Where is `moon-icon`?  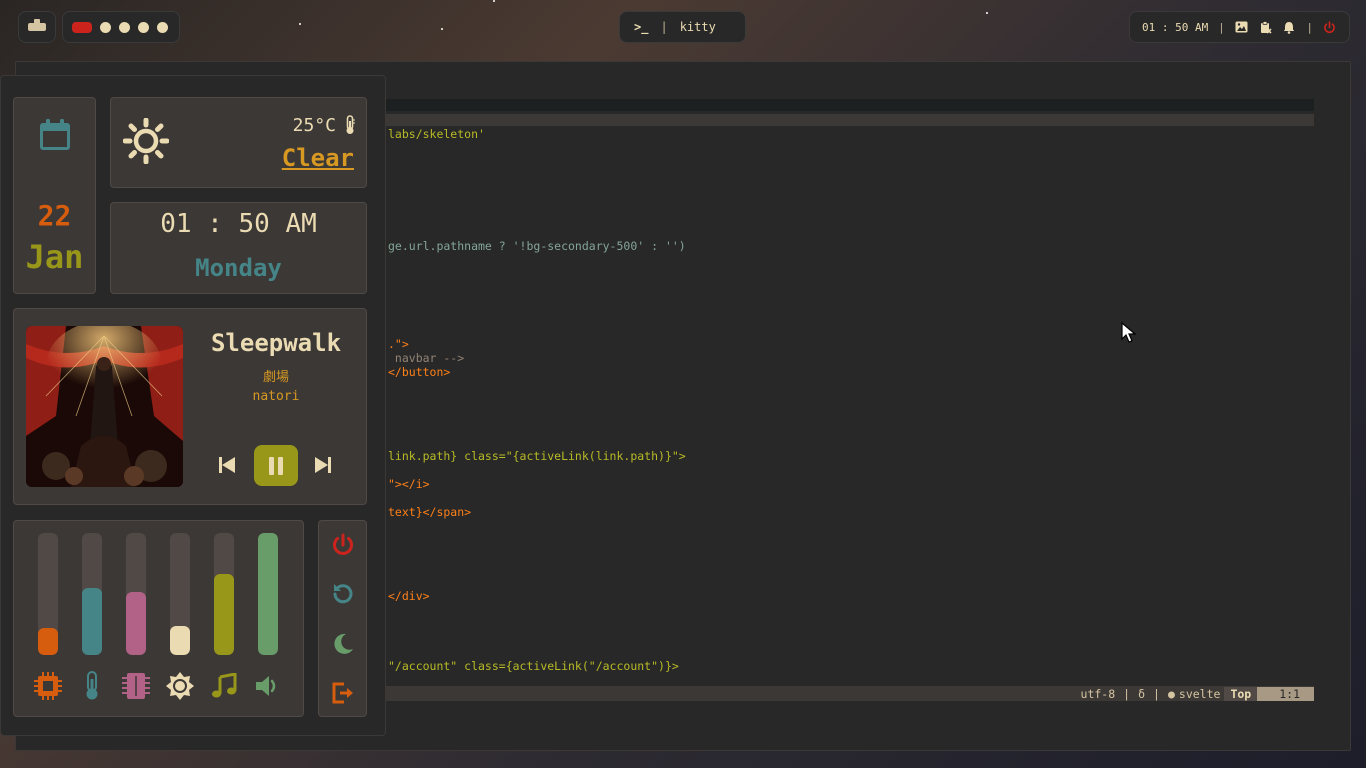 moon-icon is located at coordinates (343, 643).